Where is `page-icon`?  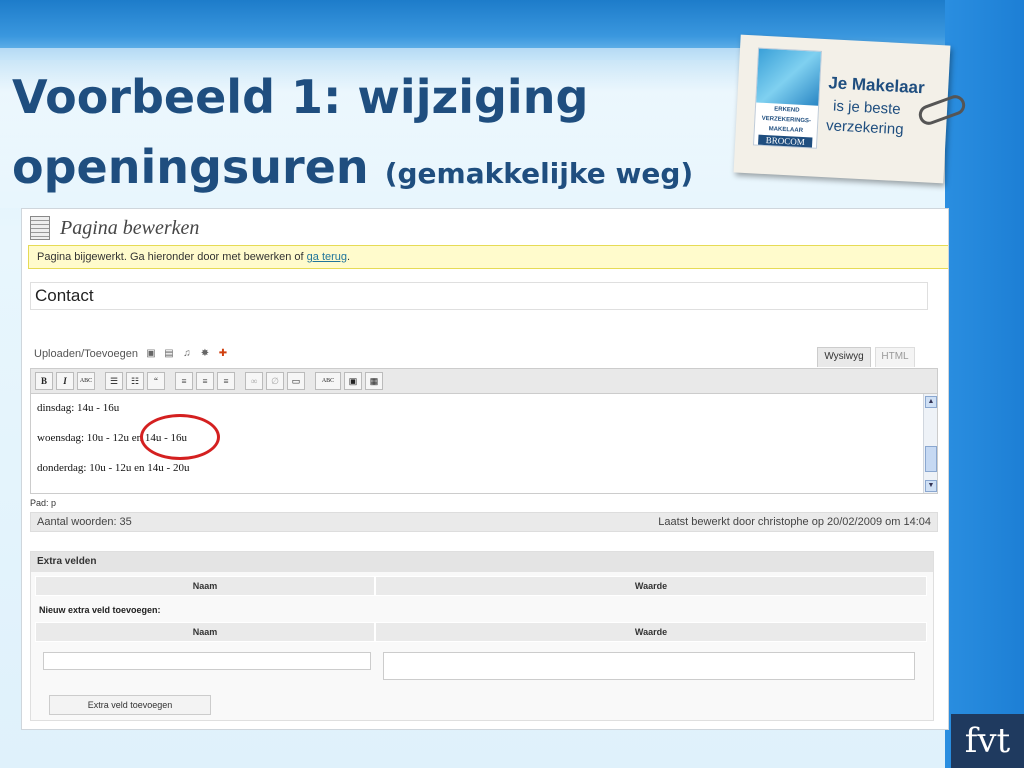
page-icon is located at coordinates (40, 228).